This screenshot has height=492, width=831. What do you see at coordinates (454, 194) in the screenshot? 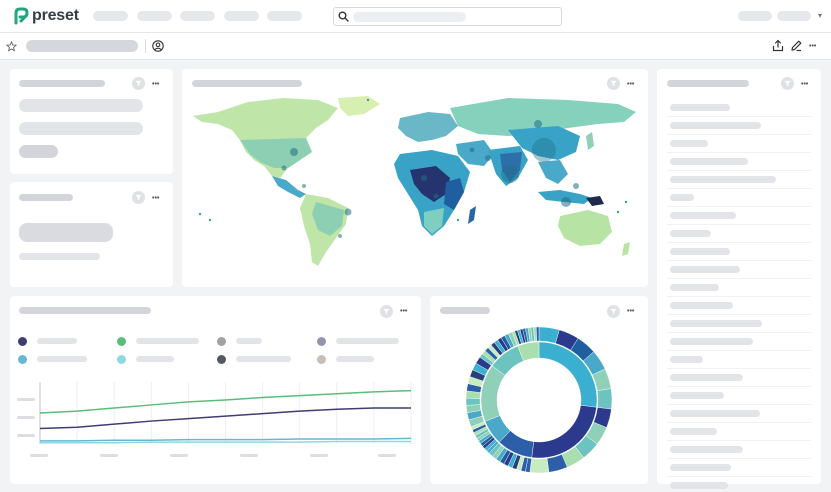
I see `map-region-east-africa` at bounding box center [454, 194].